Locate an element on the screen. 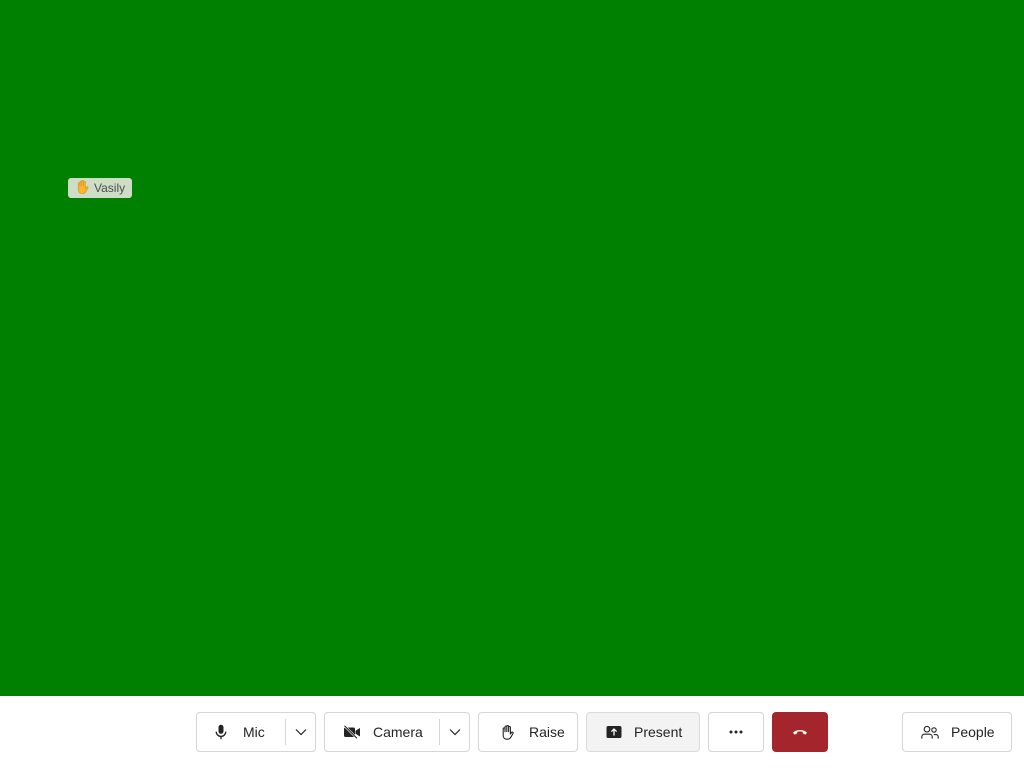  present-label: Present is located at coordinates (658, 732).